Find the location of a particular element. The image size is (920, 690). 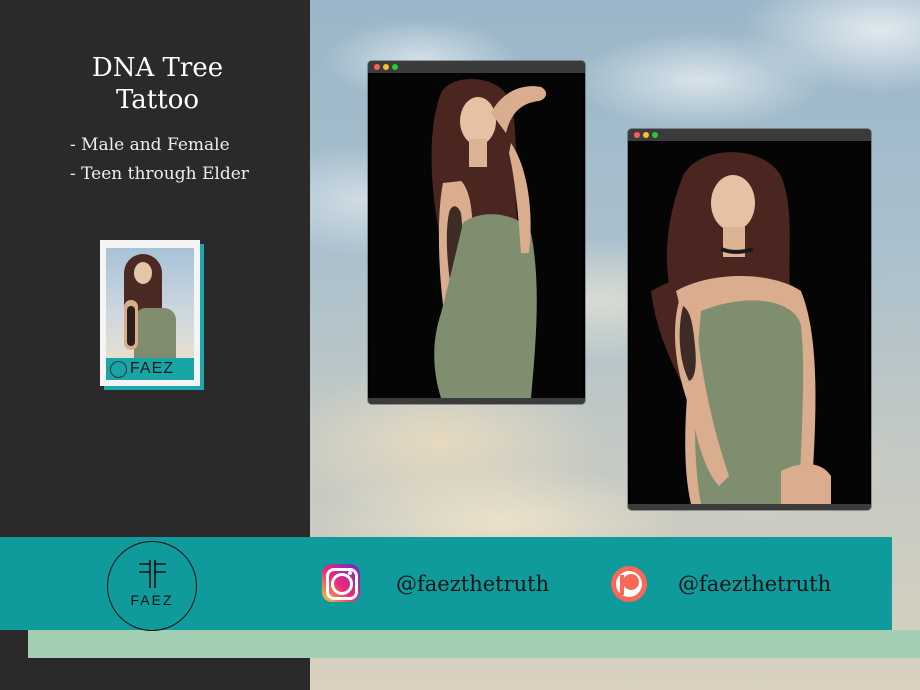

faez-monogram-icon is located at coordinates (152, 574).